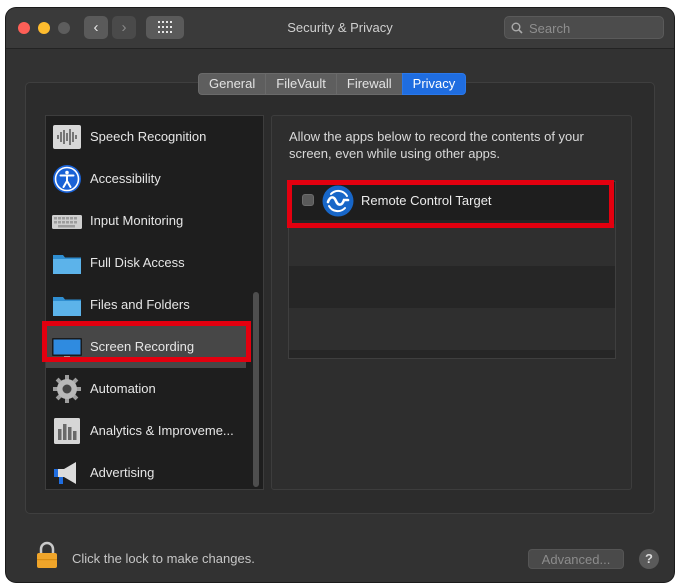 This screenshot has width=682, height=585. What do you see at coordinates (122, 472) in the screenshot?
I see `sidebar-item-label: Advertising` at bounding box center [122, 472].